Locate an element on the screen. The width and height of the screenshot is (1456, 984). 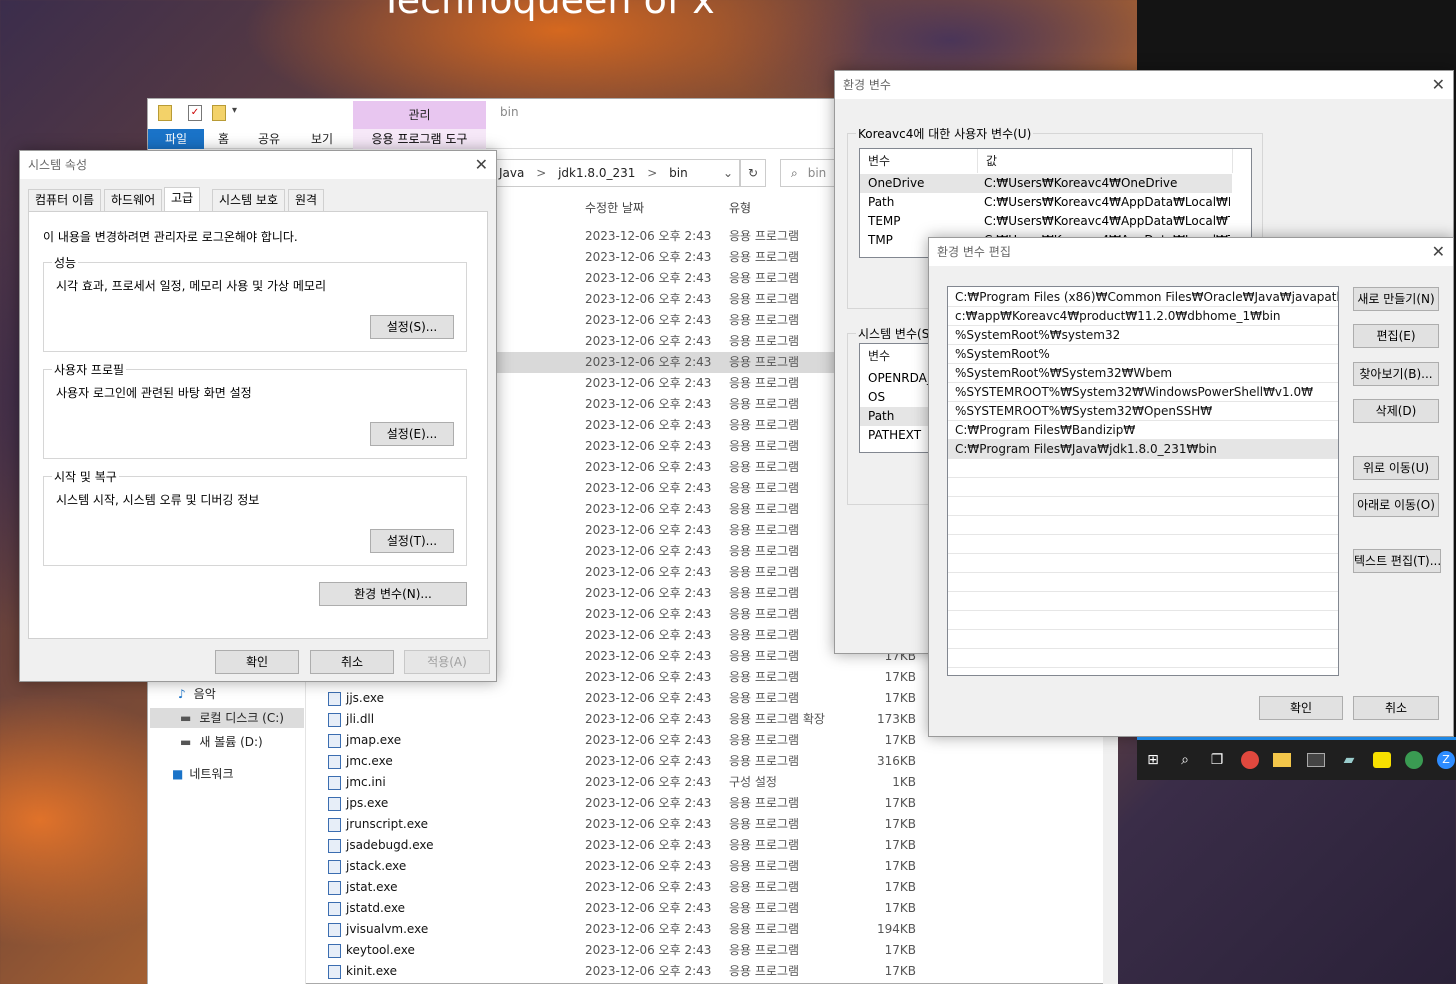
breadcrumb-jdk: jdk1.8.0_231 is located at coordinates (596, 173).